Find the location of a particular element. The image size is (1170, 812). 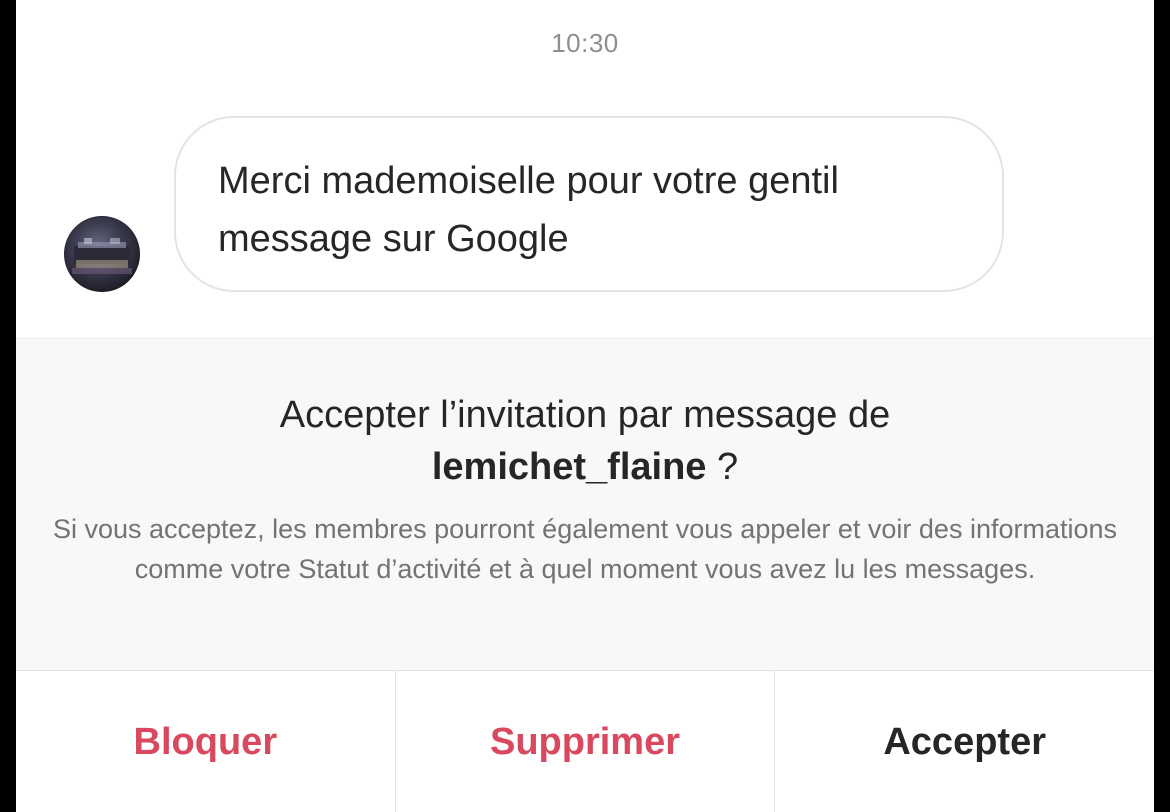

sender-avatar is located at coordinates (102, 254).